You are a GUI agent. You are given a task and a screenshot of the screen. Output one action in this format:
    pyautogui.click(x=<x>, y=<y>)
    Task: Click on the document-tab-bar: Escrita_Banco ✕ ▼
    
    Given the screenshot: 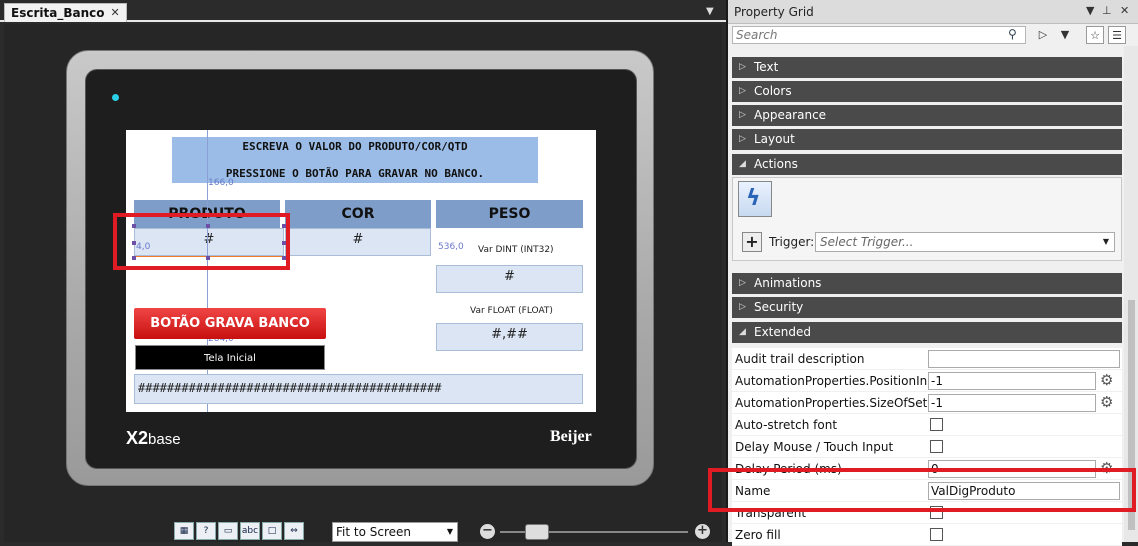 What is the action you would take?
    pyautogui.click(x=363, y=11)
    